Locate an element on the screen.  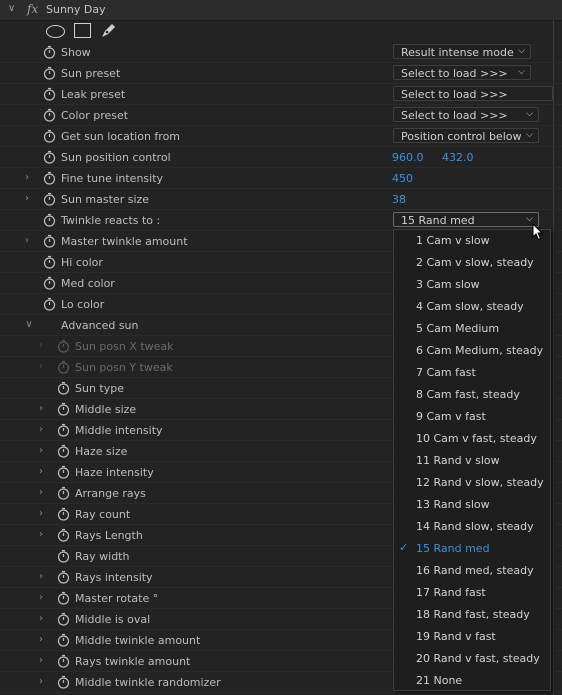
menu-item: 17 Rand fast is located at coordinates (472, 593).